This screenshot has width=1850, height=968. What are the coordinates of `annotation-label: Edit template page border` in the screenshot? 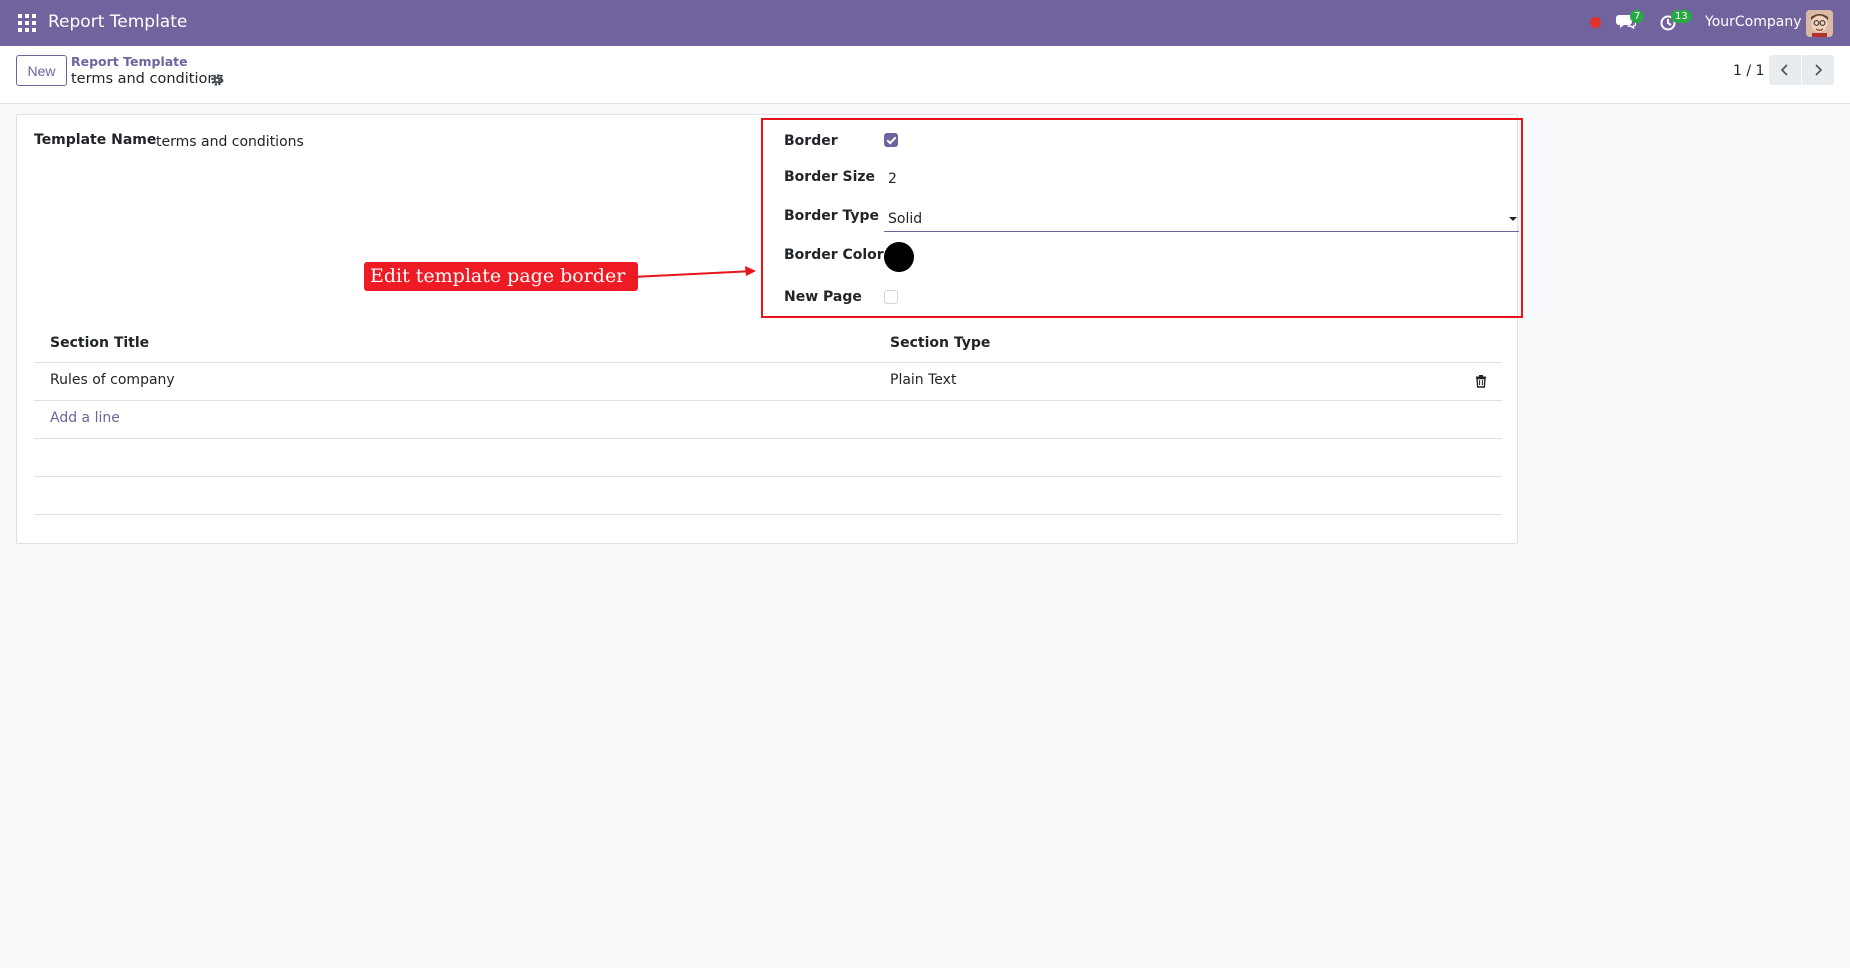 It's located at (501, 276).